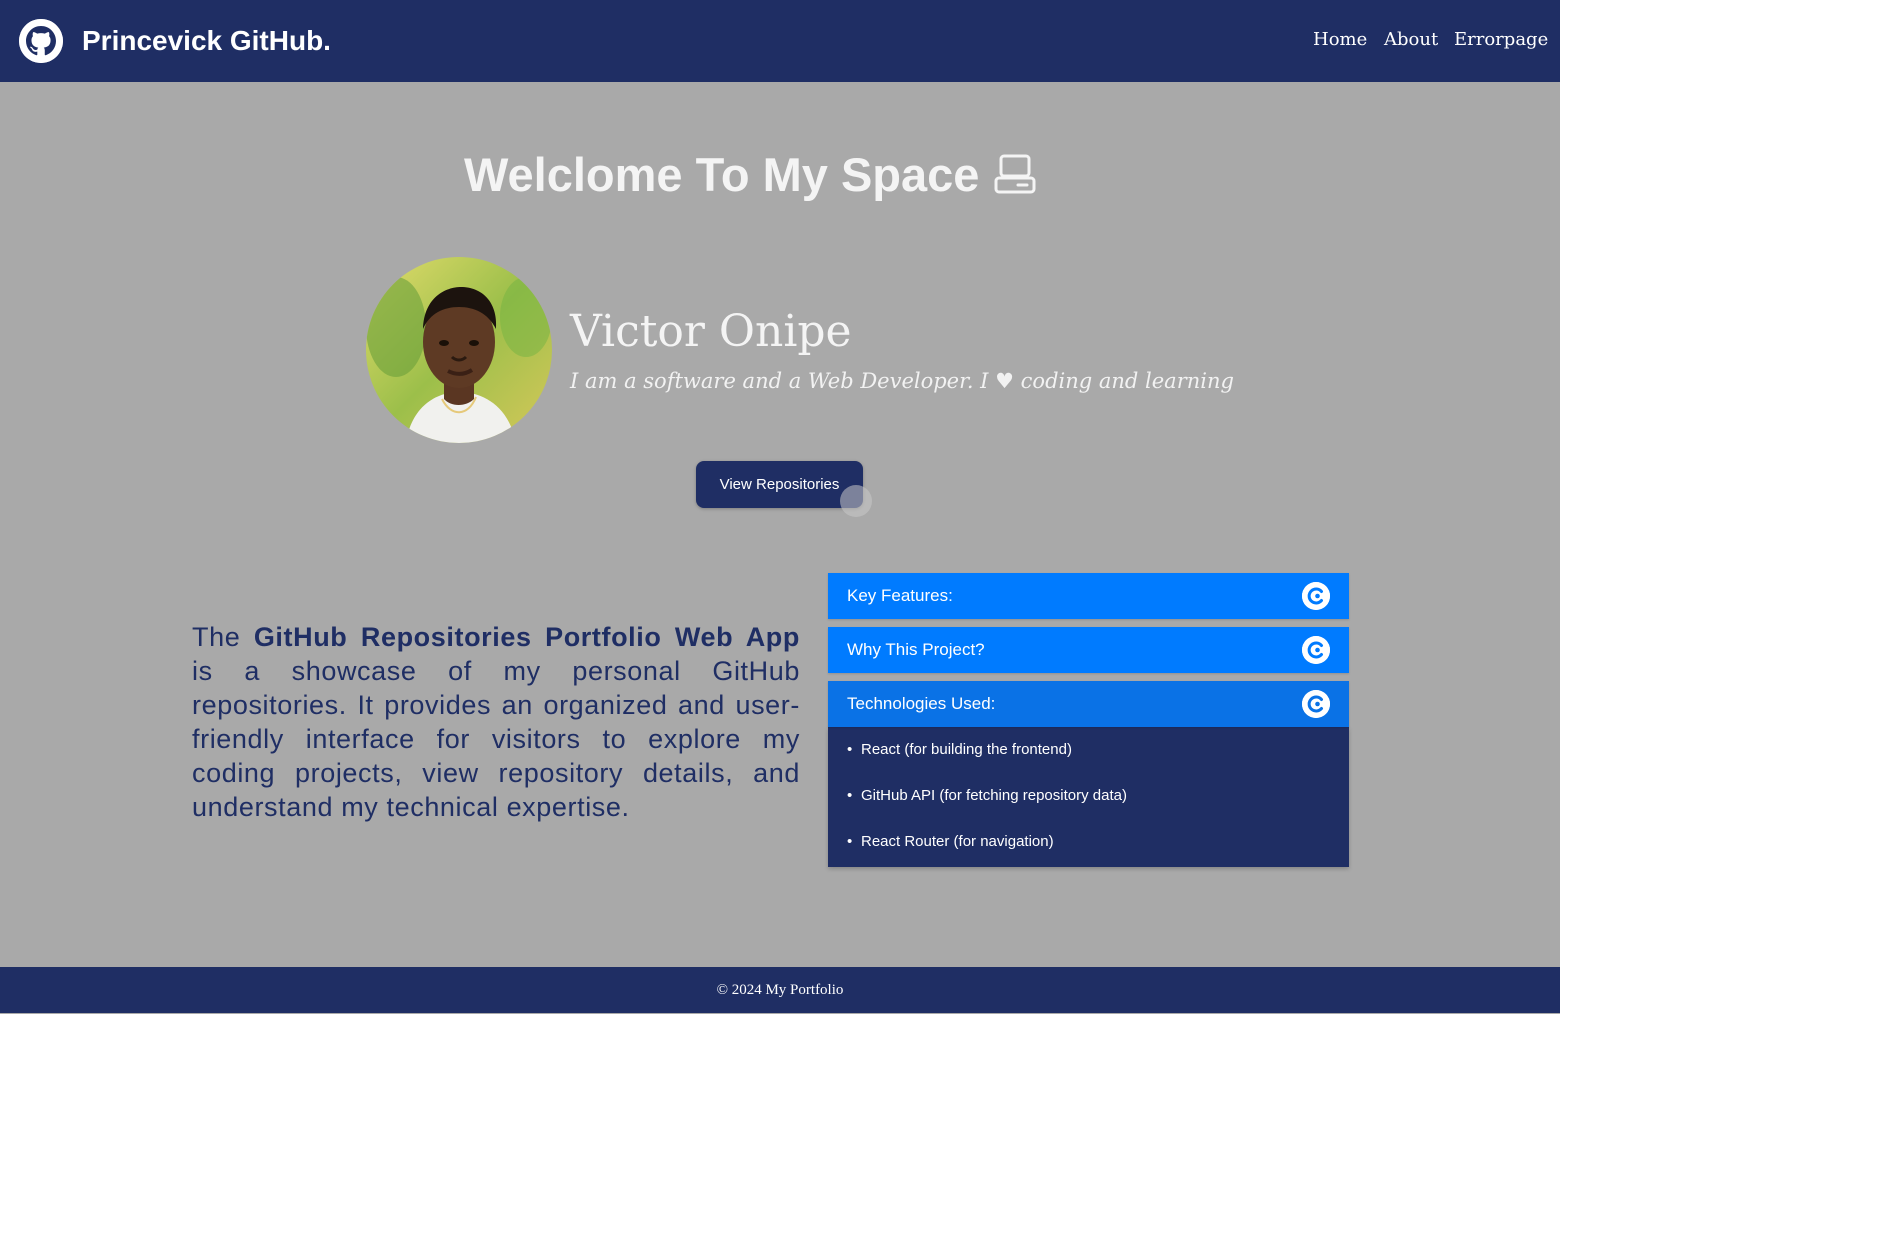 This screenshot has width=1898, height=1233. I want to click on brand-title: Princevick GitHub., so click(206, 41).